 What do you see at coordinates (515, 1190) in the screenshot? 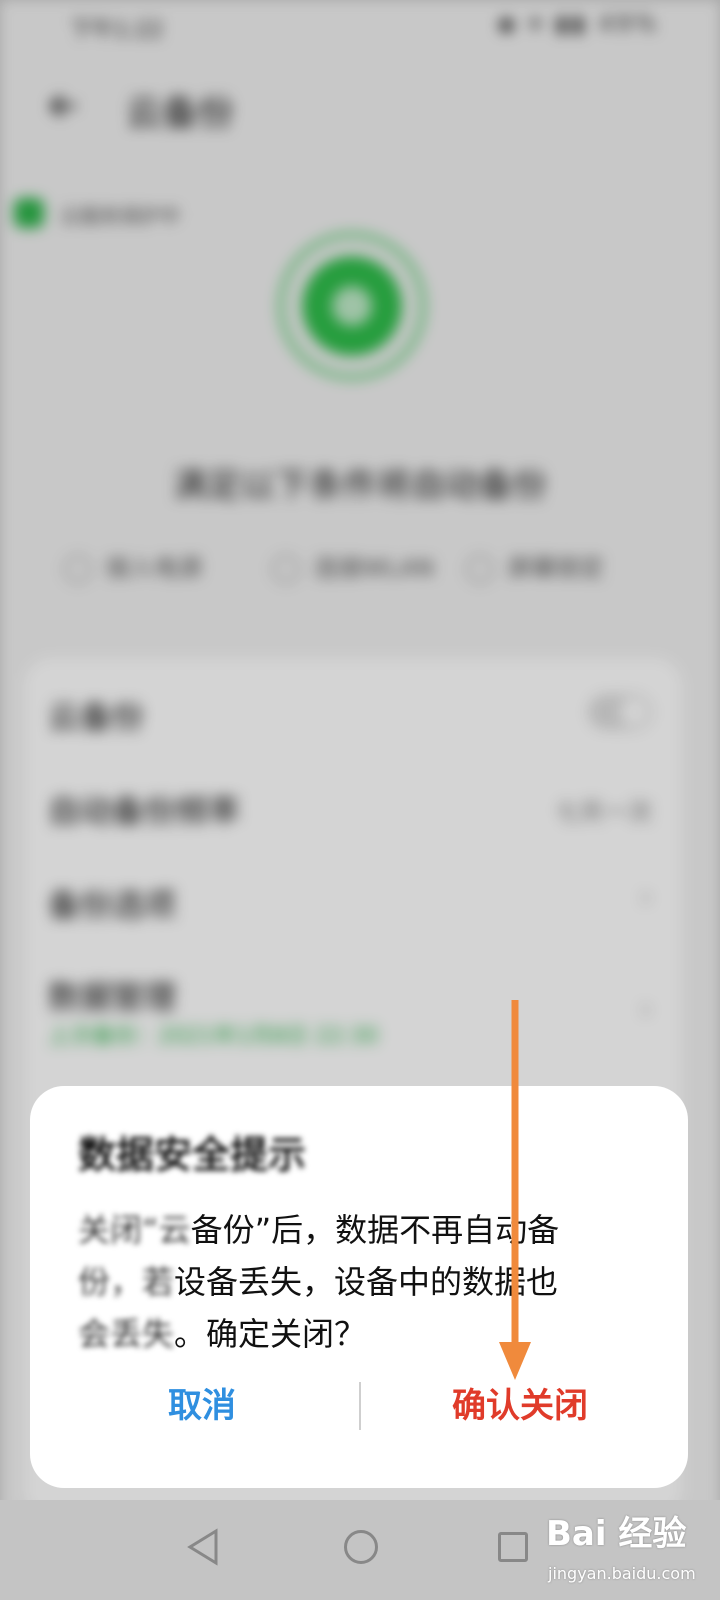
I see `annotation-arrow-icon` at bounding box center [515, 1190].